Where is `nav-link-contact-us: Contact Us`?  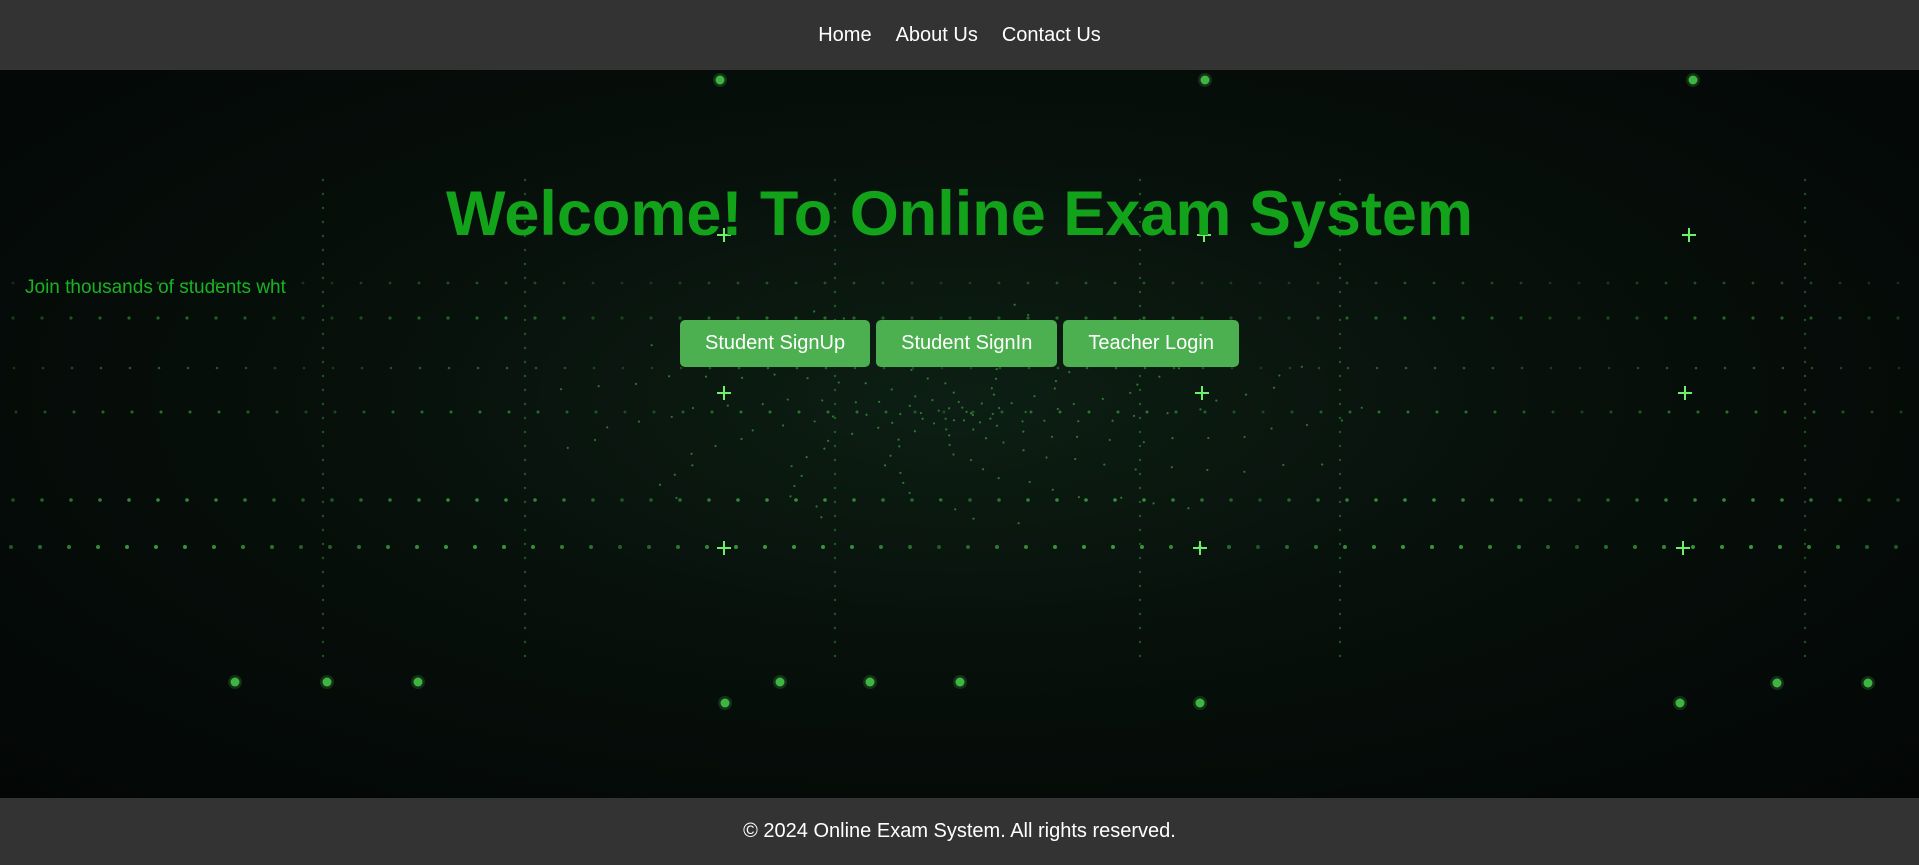
nav-link-contact-us: Contact Us is located at coordinates (1051, 35).